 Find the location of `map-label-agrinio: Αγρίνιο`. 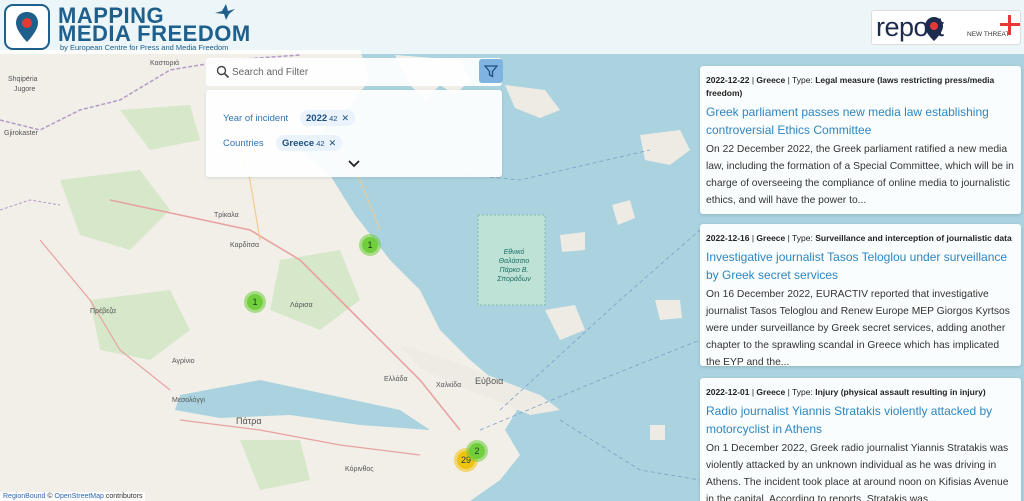

map-label-agrinio: Αγρίνιο is located at coordinates (183, 361).